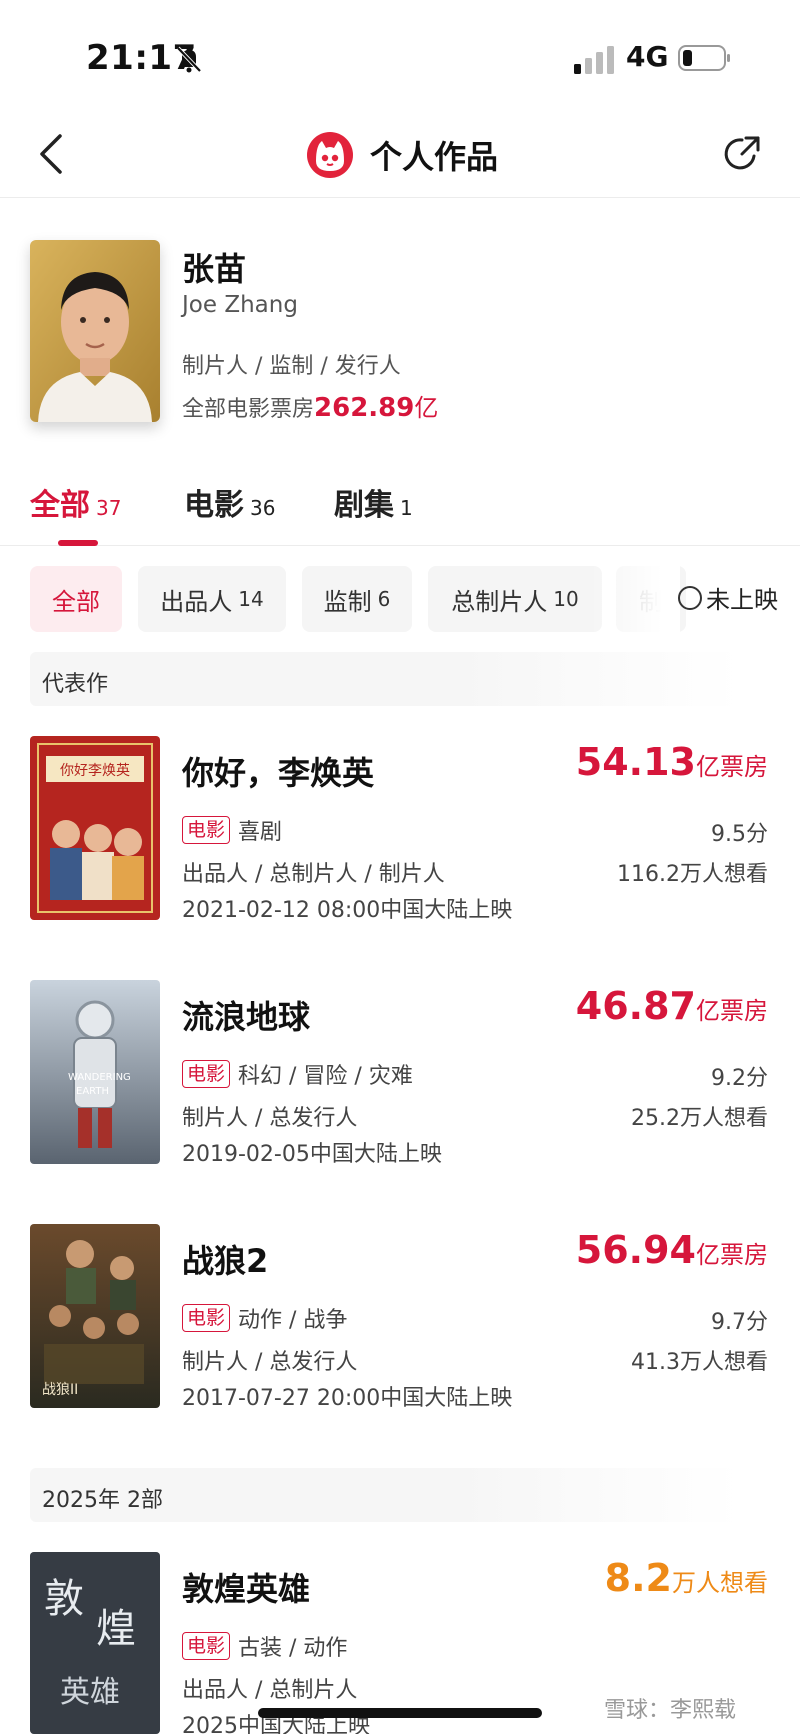 The image size is (800, 1734). I want to click on release-date: 2019-02-05中国大陆上映, so click(312, 1154).